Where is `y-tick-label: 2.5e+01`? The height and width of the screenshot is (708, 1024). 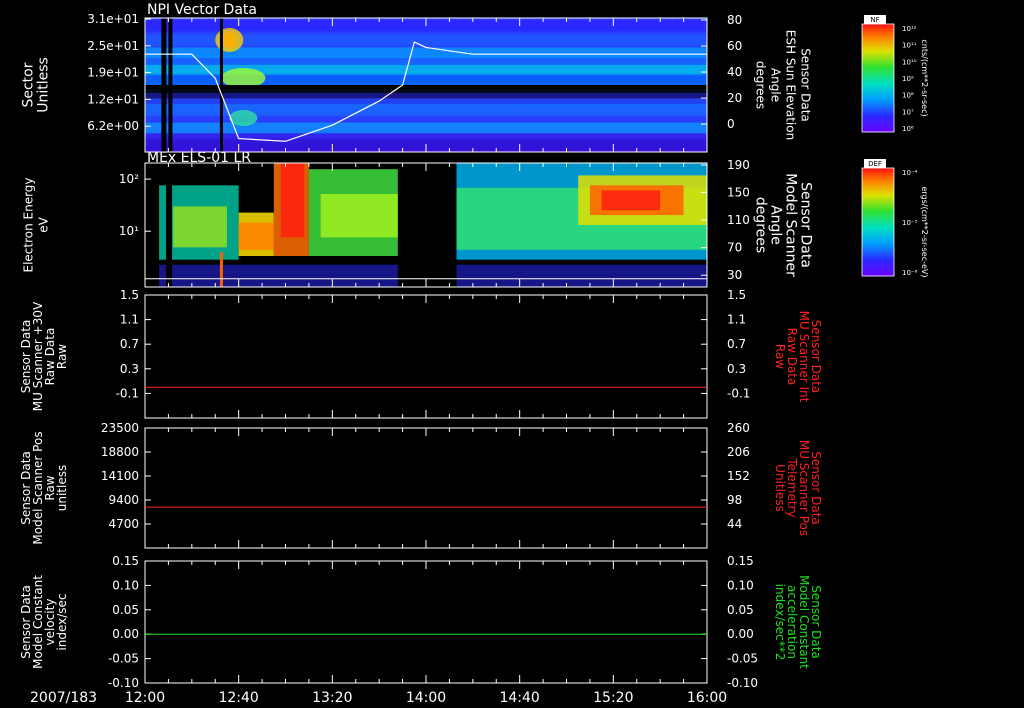
y-tick-label: 2.5e+01 is located at coordinates (113, 46).